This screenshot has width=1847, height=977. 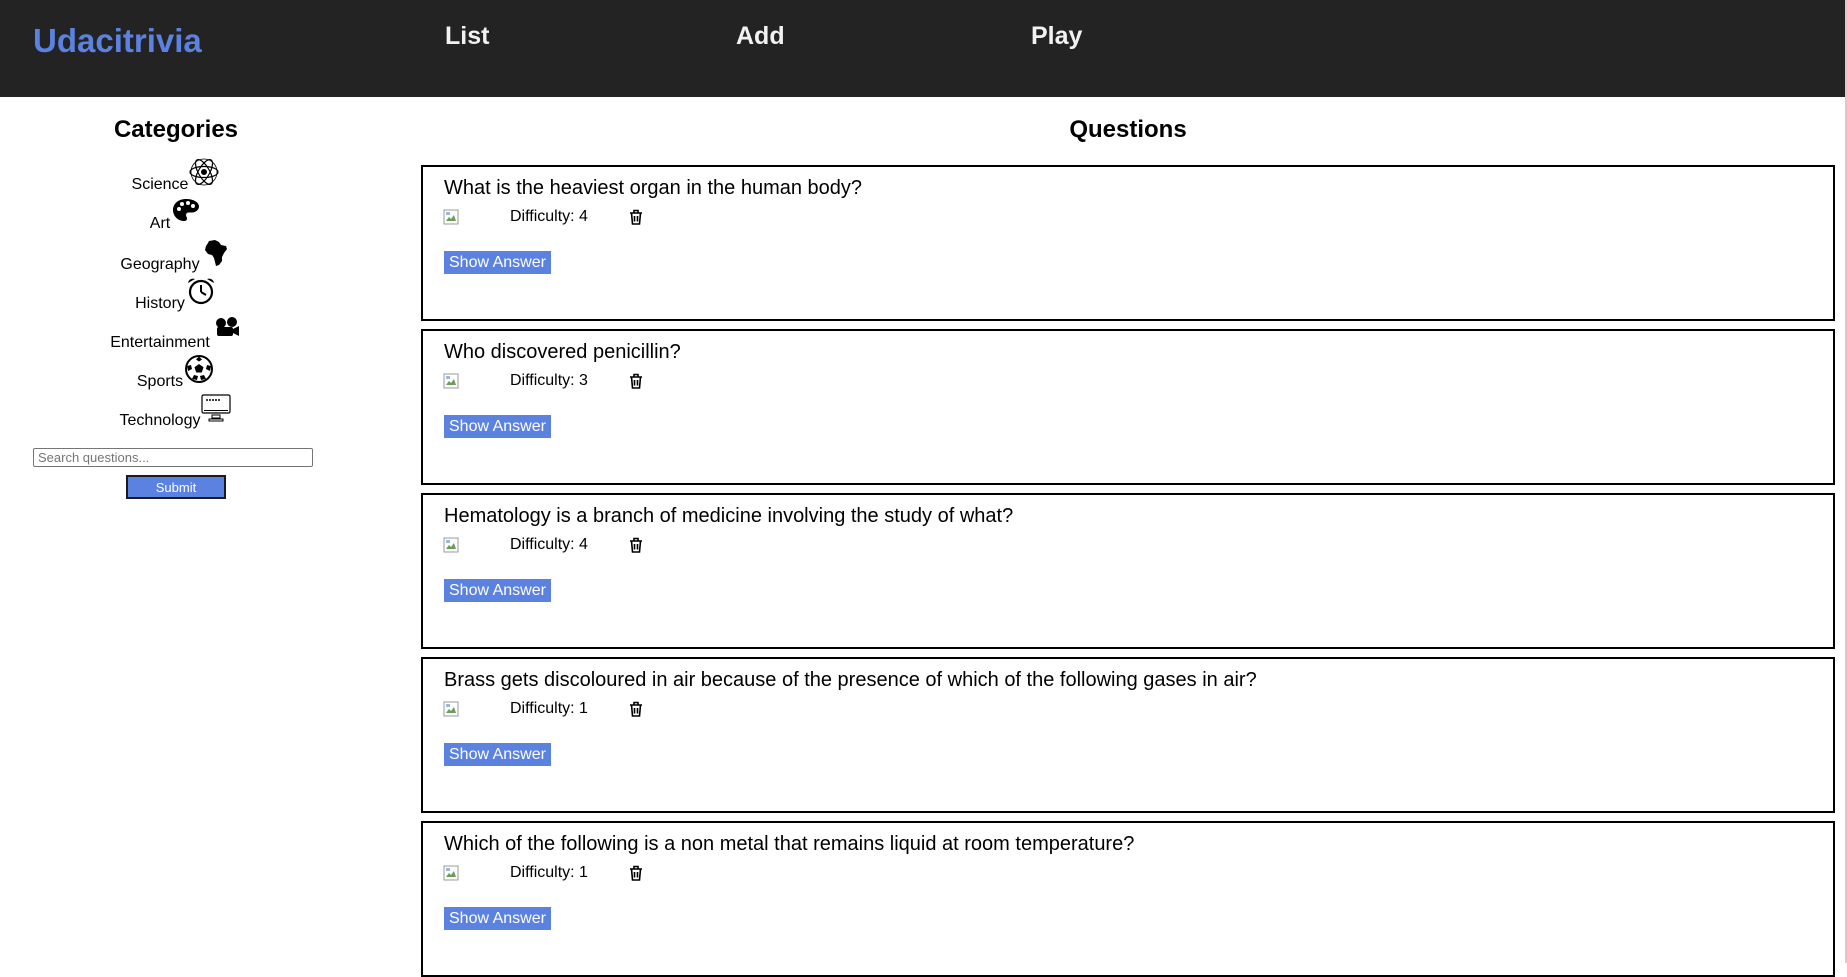 I want to click on category-label: Sports, so click(x=160, y=381).